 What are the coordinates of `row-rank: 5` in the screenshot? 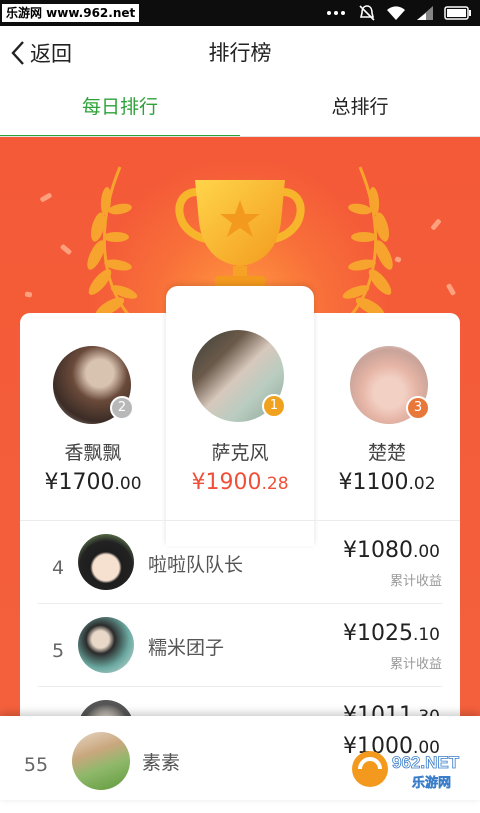 It's located at (58, 651).